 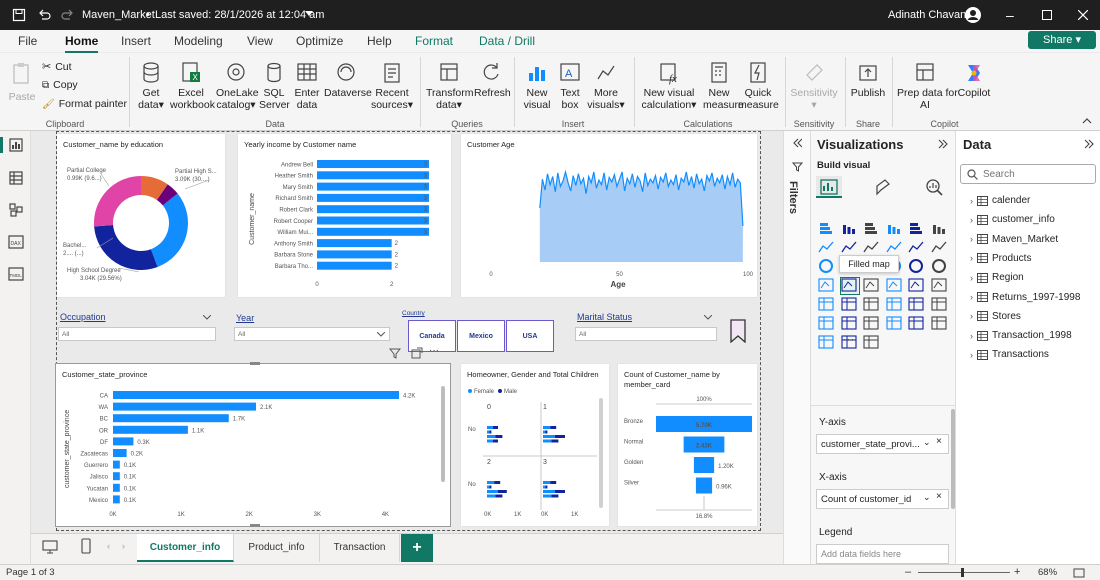 I want to click on paste-button: Paste, so click(x=22, y=82).